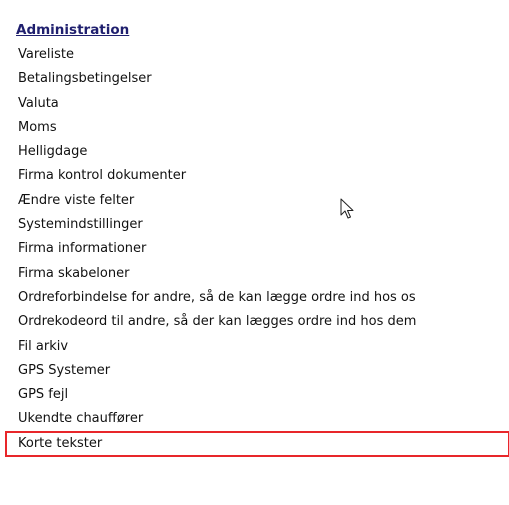  Describe the element at coordinates (261, 104) in the screenshot. I see `menu-item-valuta: Valuta` at that location.